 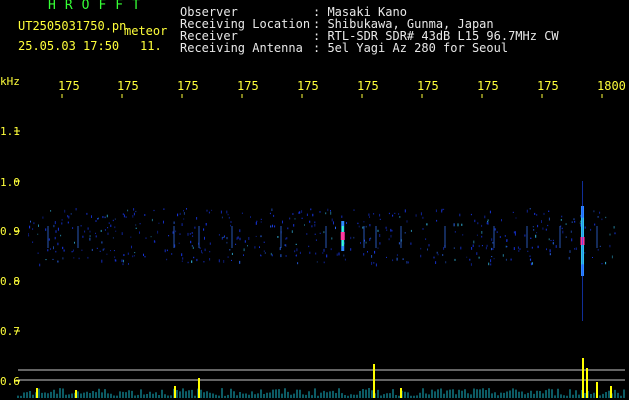 What do you see at coordinates (342, 236) in the screenshot?
I see `meteor-echo-peak` at bounding box center [342, 236].